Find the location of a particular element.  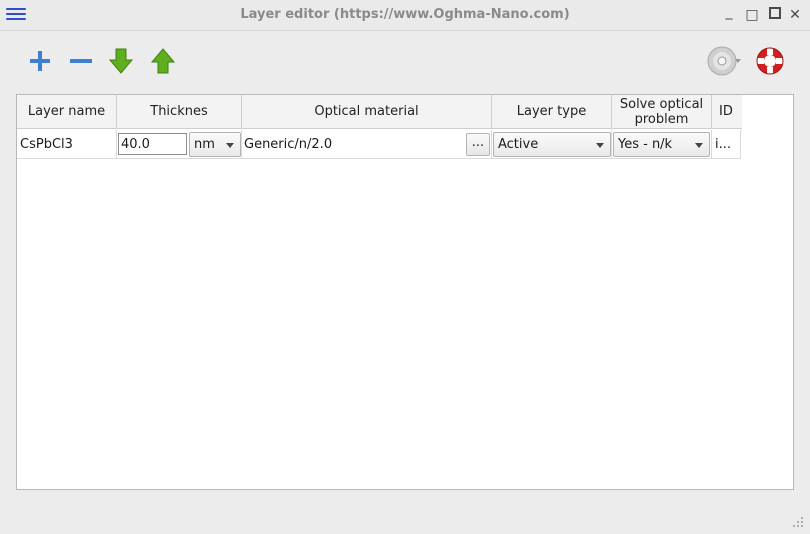

header-optical-material: Optical material is located at coordinates (367, 112).